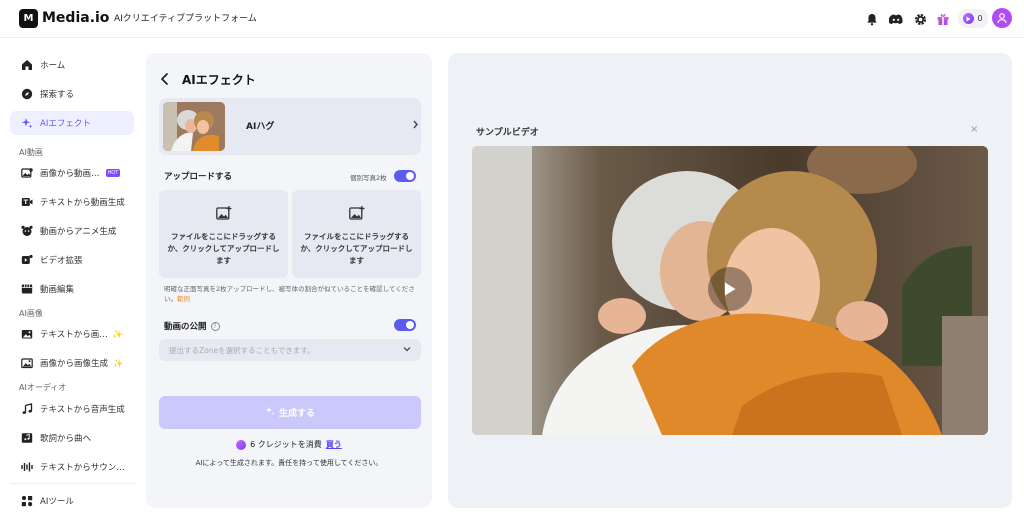 This screenshot has width=1024, height=520. Describe the element at coordinates (113, 173) in the screenshot. I see `hot-badge: HOT` at that location.